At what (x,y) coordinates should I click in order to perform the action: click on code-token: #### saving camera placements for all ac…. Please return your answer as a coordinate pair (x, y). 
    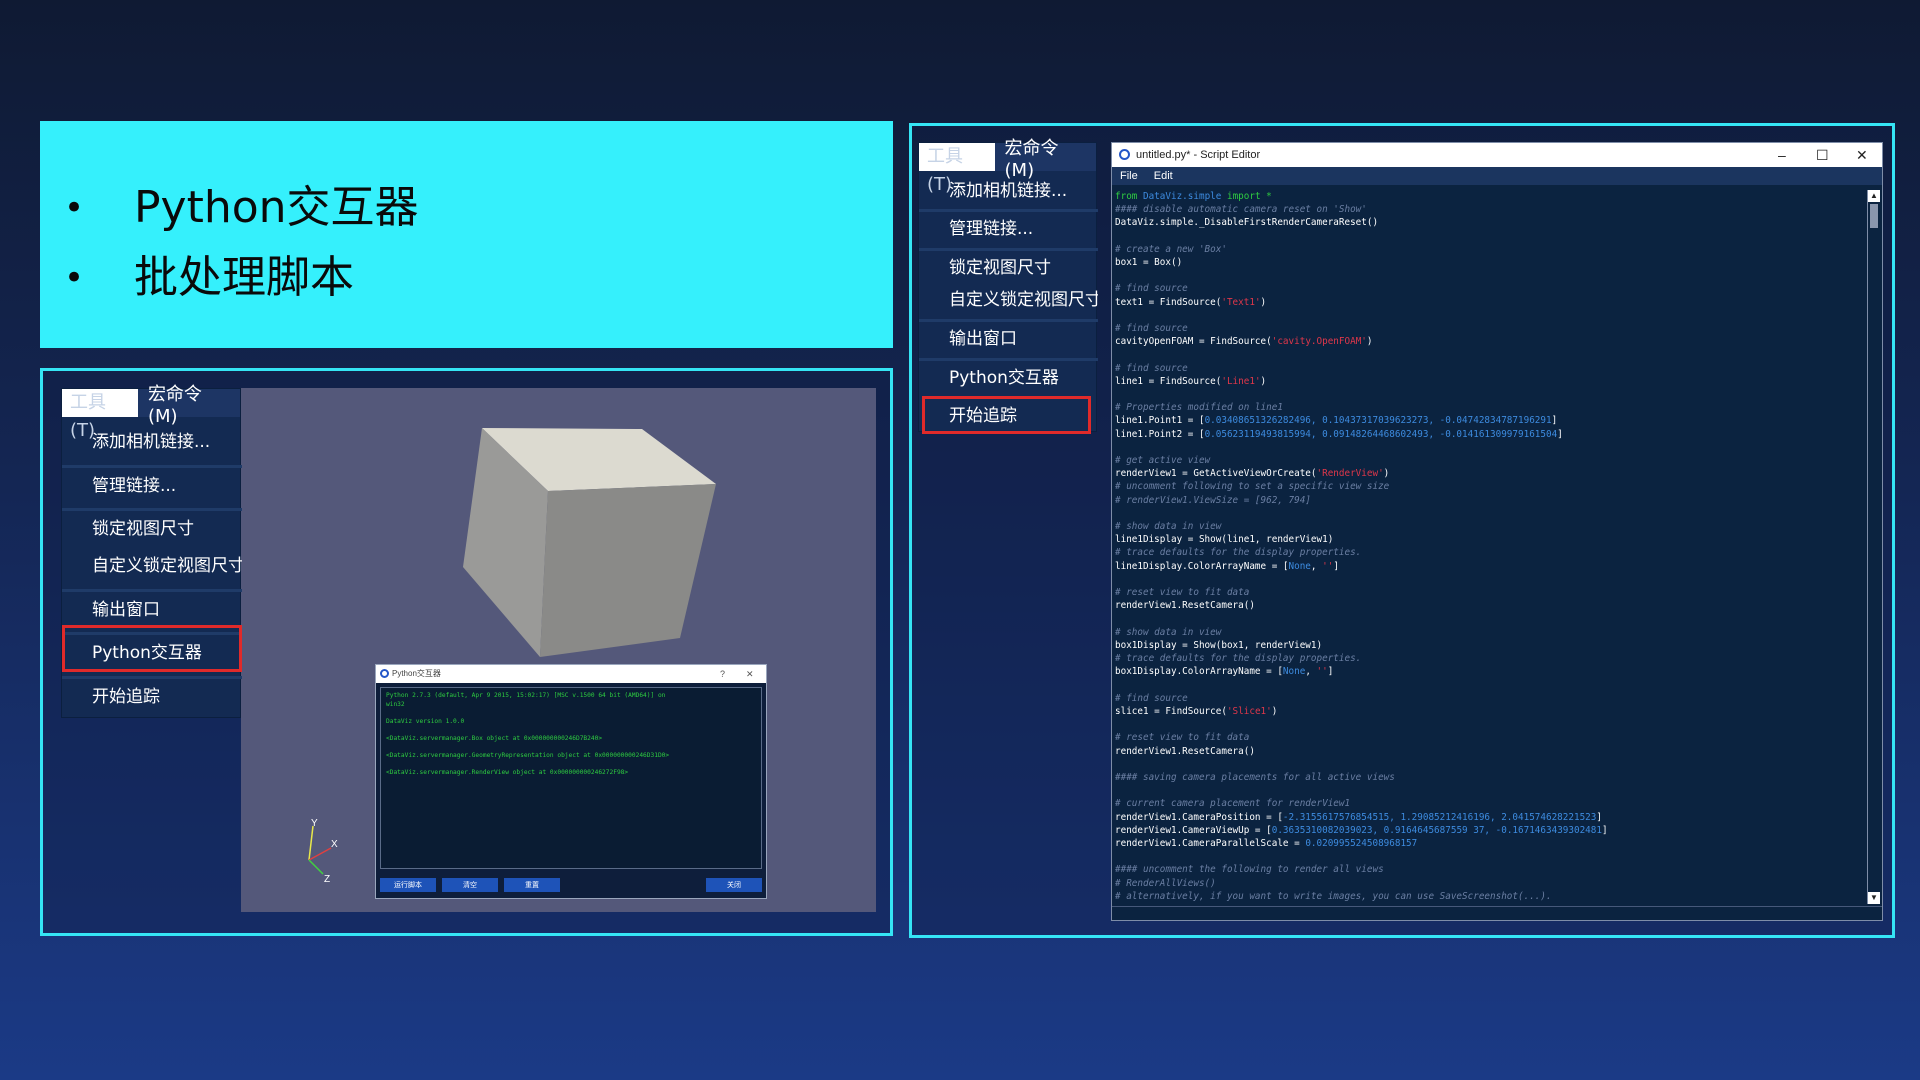
    Looking at the image, I should click on (1255, 777).